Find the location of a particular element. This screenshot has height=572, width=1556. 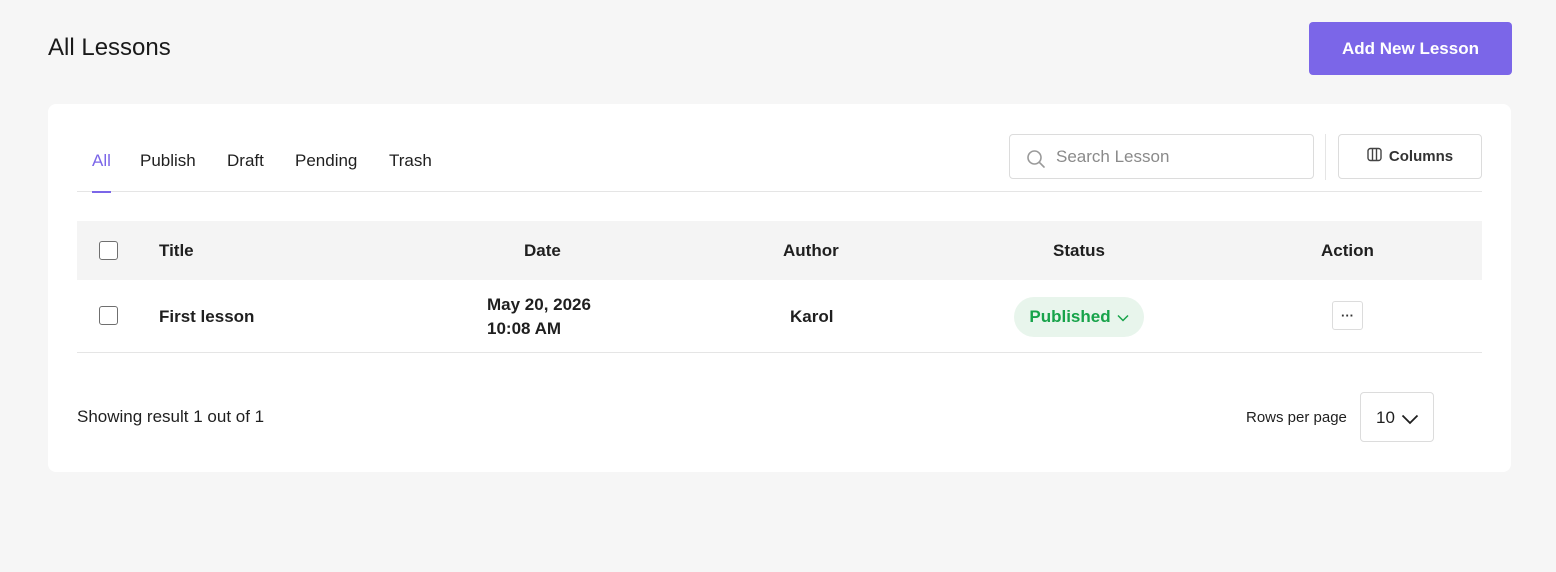

toolbar-divider is located at coordinates (1325, 157).